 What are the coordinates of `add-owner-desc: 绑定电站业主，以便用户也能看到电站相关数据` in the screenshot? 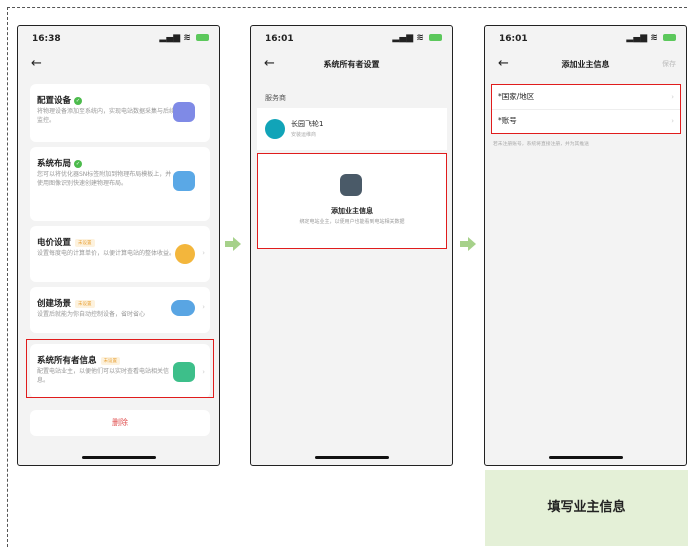 It's located at (352, 222).